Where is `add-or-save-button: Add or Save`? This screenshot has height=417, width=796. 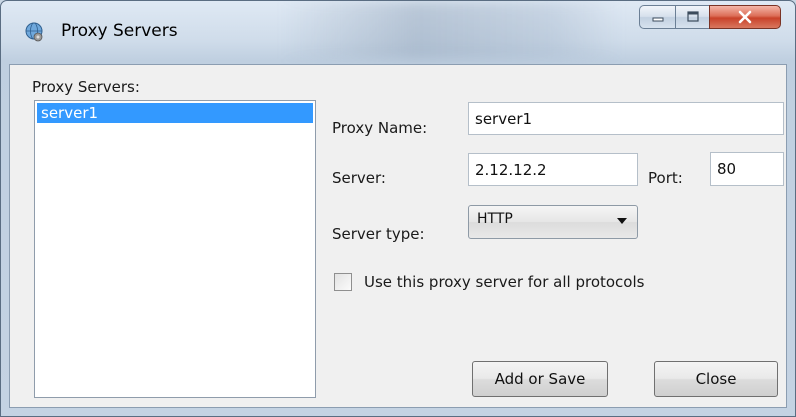 add-or-save-button: Add or Save is located at coordinates (540, 379).